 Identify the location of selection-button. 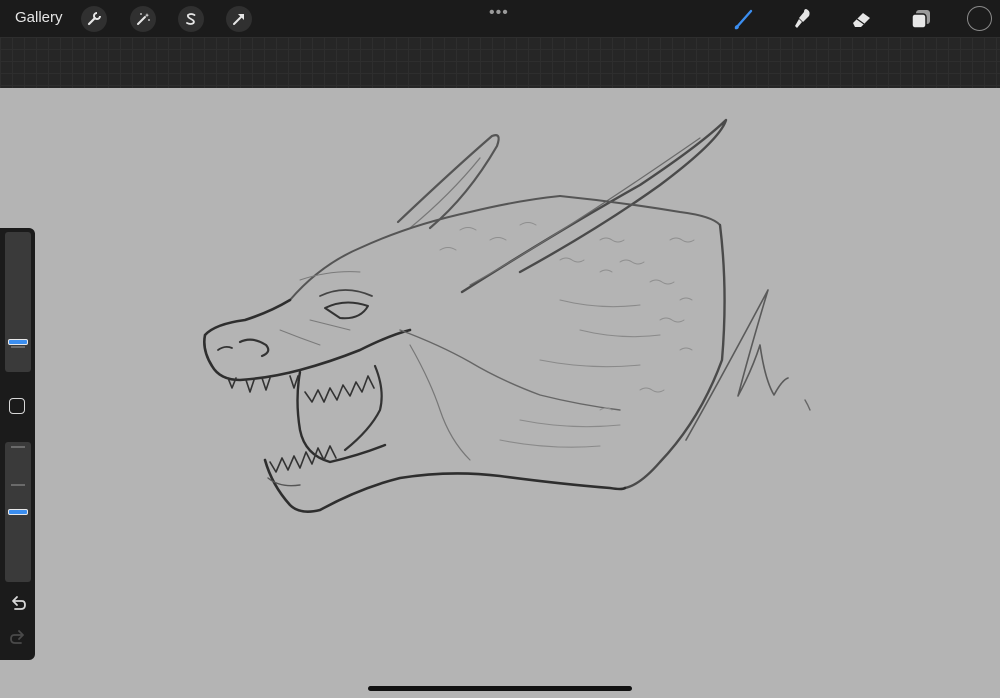
(191, 19).